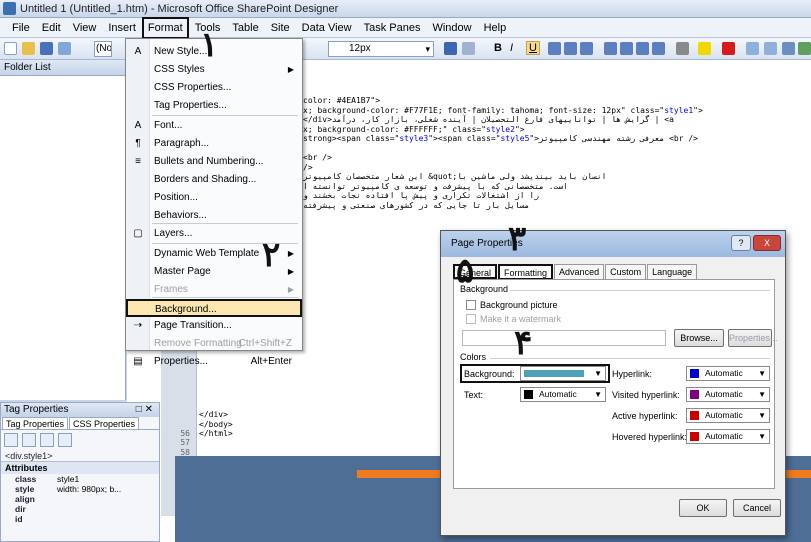  Describe the element at coordinates (511, 48) in the screenshot. I see `italic-button: I` at that location.